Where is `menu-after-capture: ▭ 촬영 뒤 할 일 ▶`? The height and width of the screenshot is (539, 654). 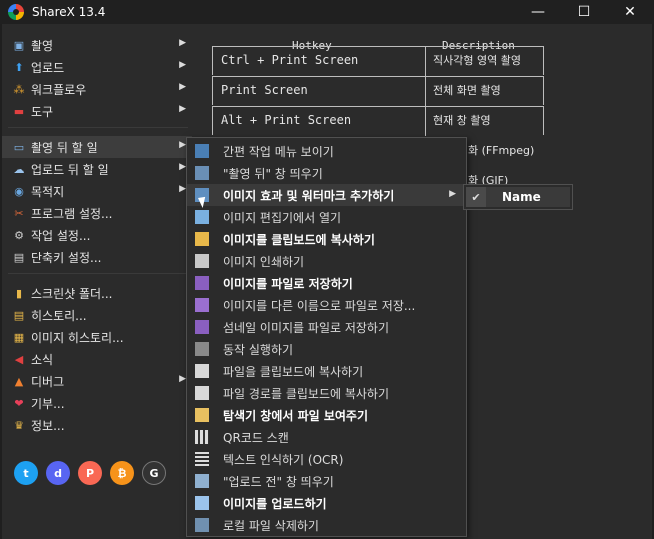 menu-after-capture: ▭ 촬영 뒤 할 일 ▶ is located at coordinates (97, 147).